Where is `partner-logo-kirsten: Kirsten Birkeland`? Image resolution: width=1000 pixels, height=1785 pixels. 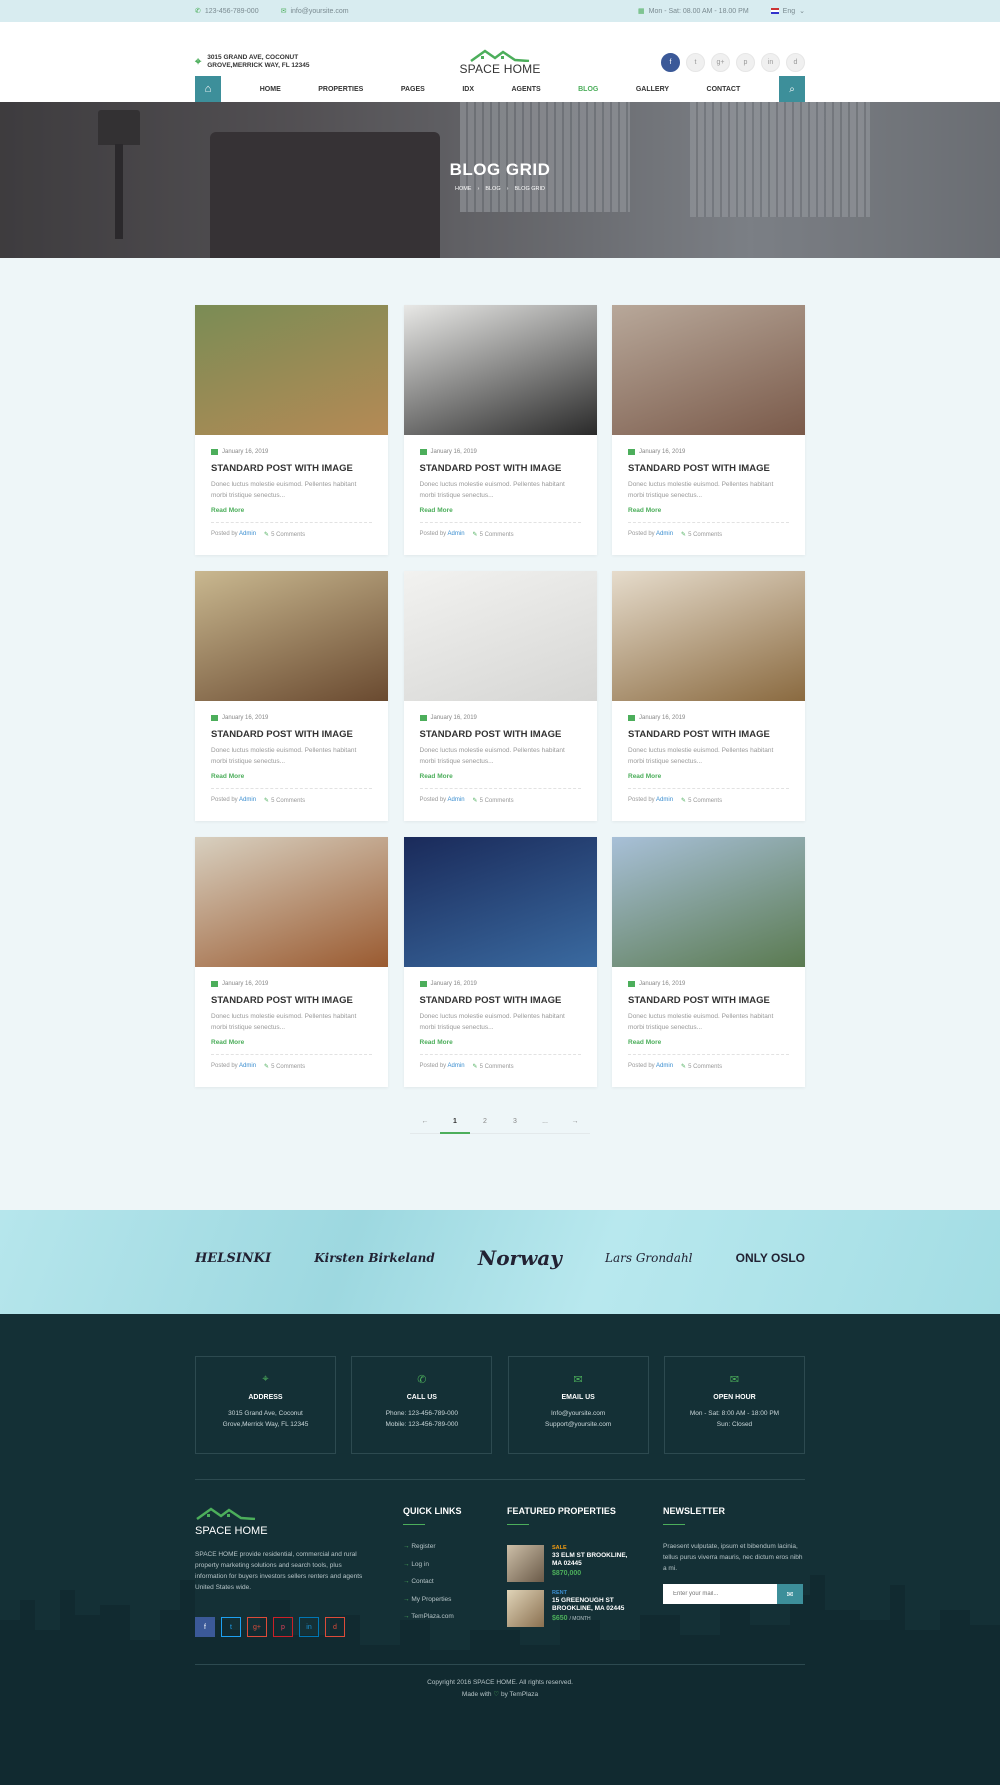
partner-logo-kirsten: Kirsten Birkeland is located at coordinates (374, 1258).